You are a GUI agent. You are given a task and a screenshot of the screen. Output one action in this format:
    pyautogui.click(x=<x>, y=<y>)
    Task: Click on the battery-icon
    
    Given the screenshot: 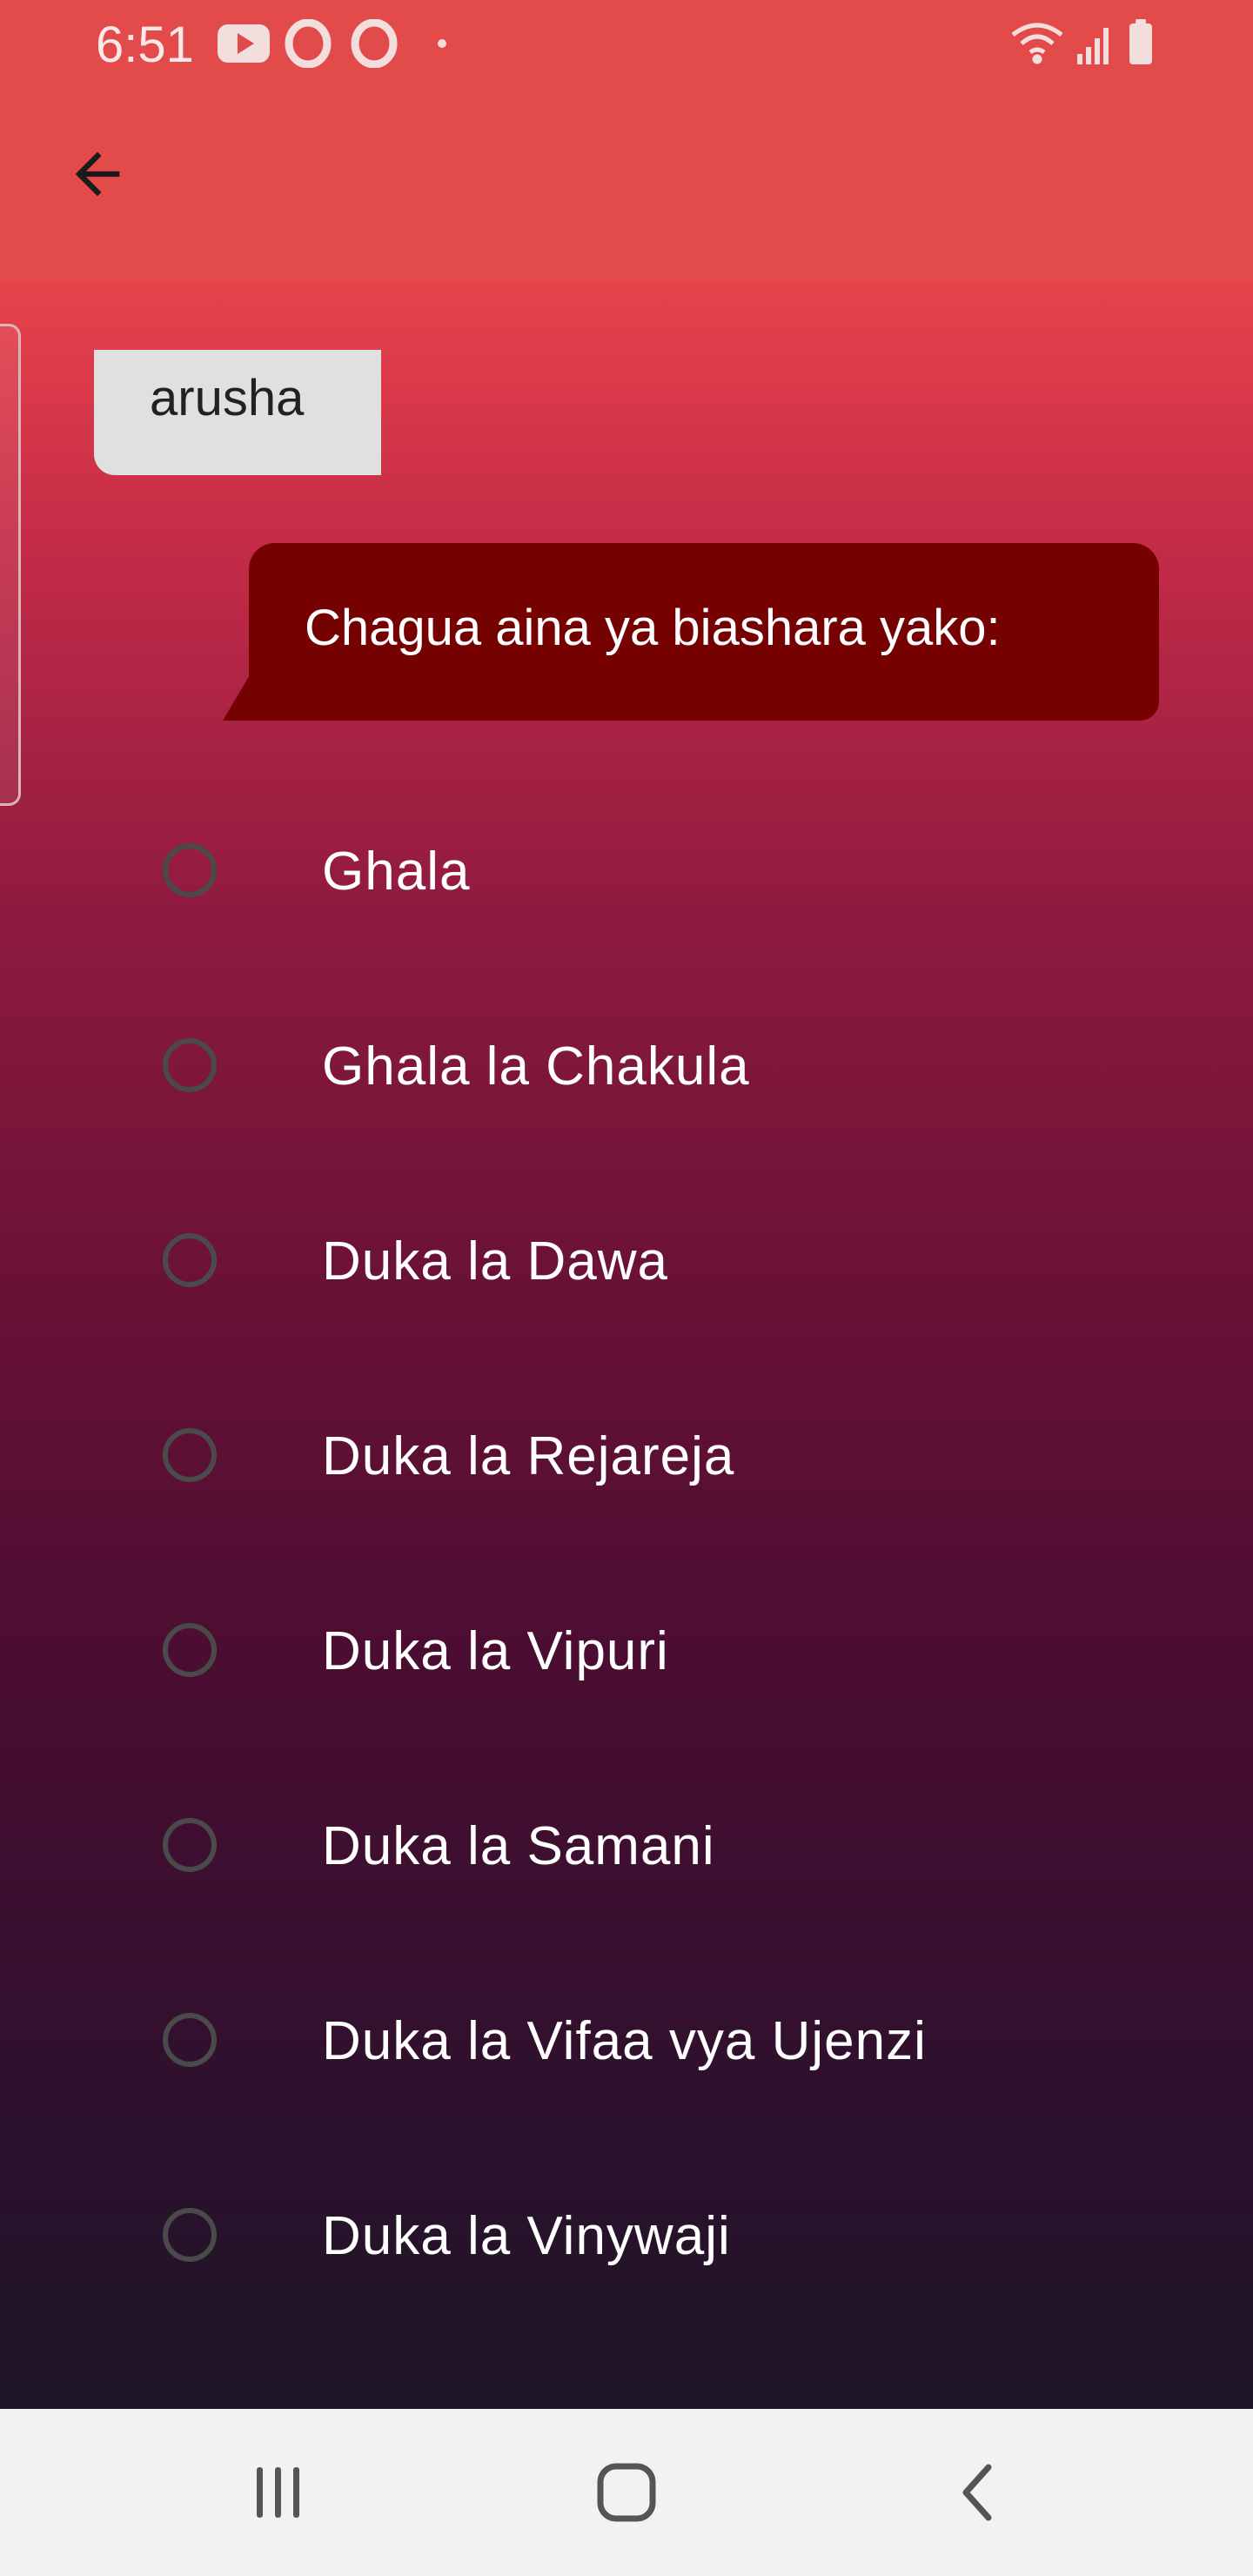 What is the action you would take?
    pyautogui.click(x=1140, y=41)
    